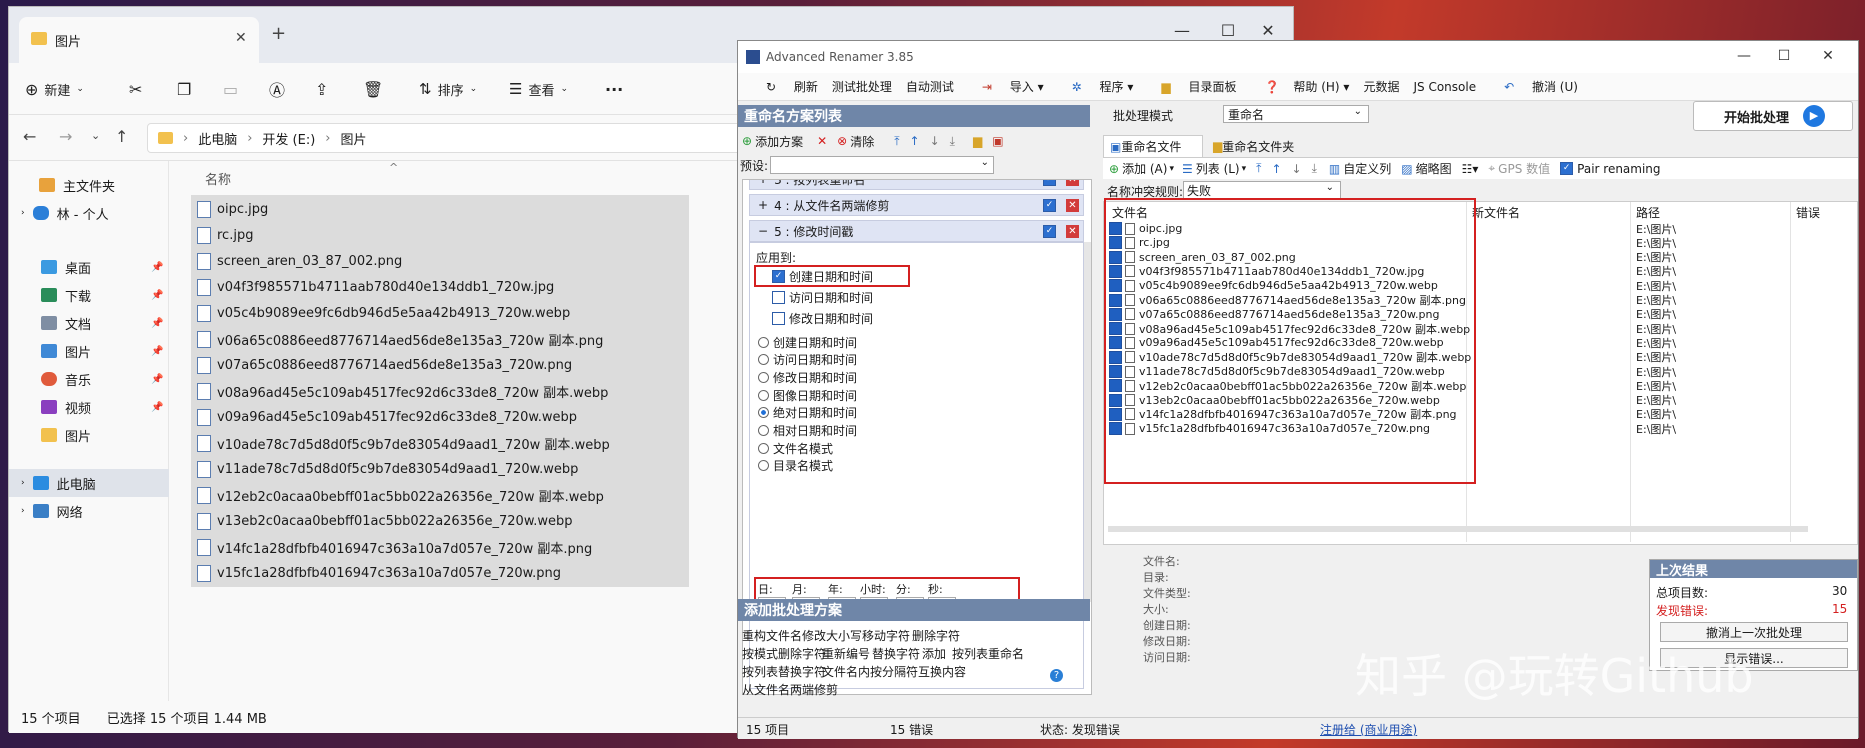 The image size is (1865, 748). What do you see at coordinates (1368, 729) in the screenshot?
I see `register-link: 注册给 (商业用途)` at bounding box center [1368, 729].